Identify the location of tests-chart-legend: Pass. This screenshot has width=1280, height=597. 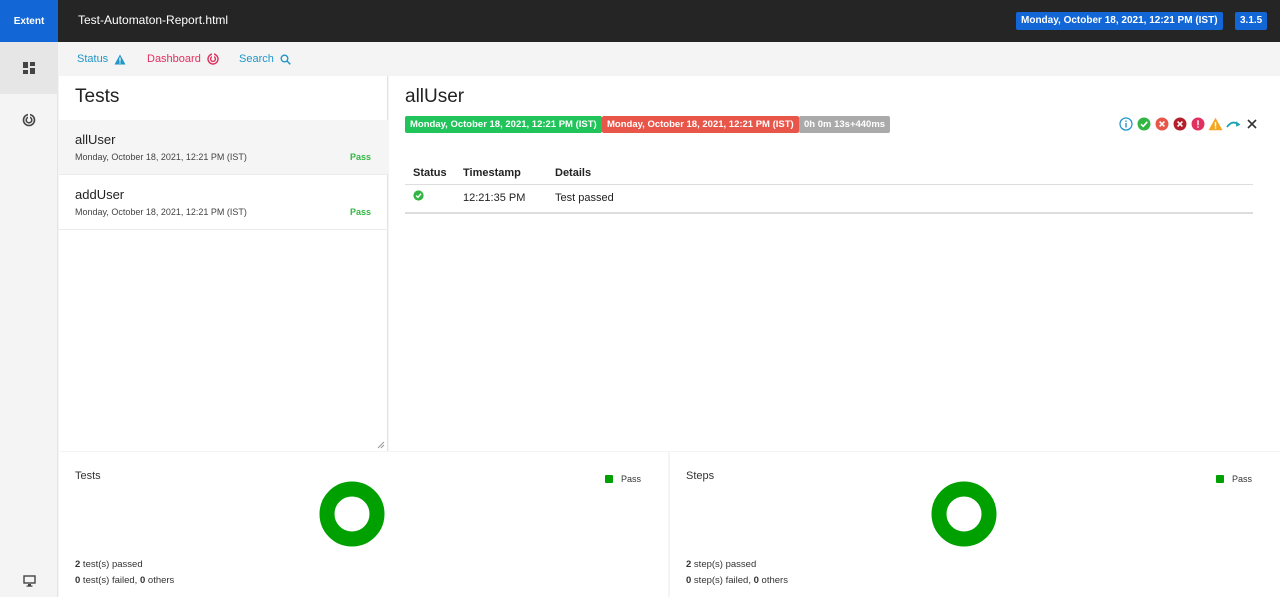
(623, 479).